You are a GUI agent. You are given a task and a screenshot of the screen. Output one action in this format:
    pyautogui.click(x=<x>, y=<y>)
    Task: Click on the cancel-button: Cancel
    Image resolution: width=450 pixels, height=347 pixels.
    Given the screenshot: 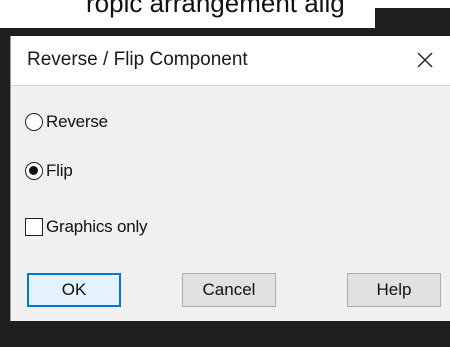 What is the action you would take?
    pyautogui.click(x=229, y=290)
    